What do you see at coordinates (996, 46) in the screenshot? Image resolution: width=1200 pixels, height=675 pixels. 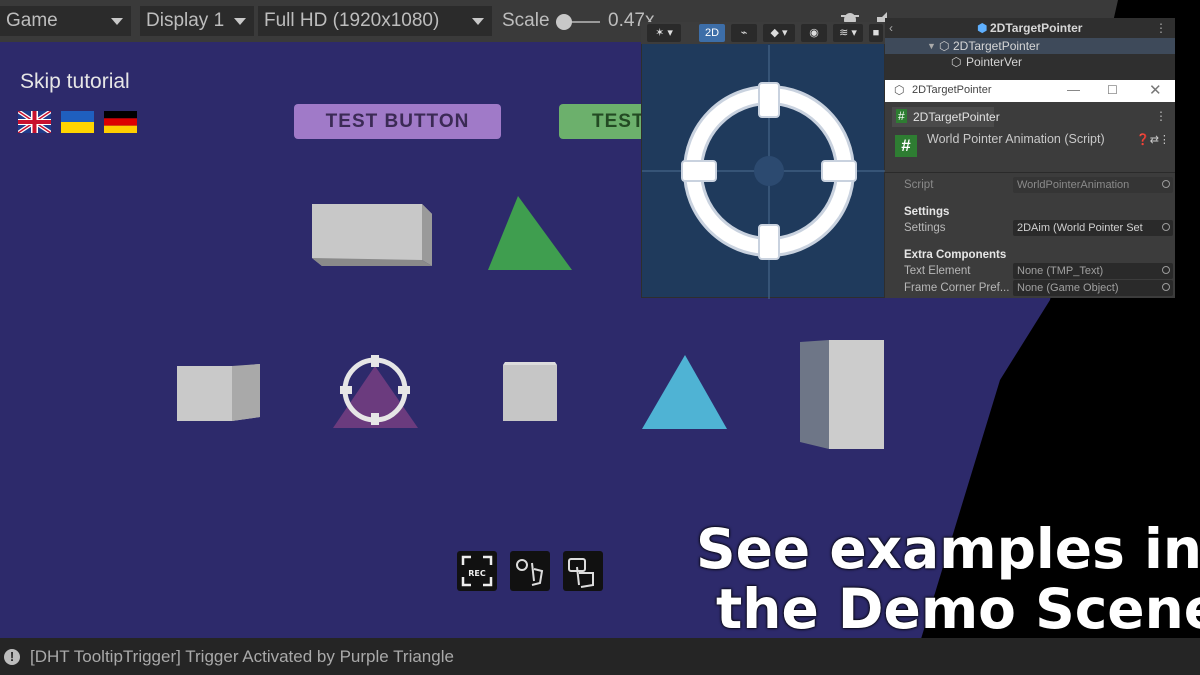 I see `hierarchy-item-label: 2DTargetPointer` at bounding box center [996, 46].